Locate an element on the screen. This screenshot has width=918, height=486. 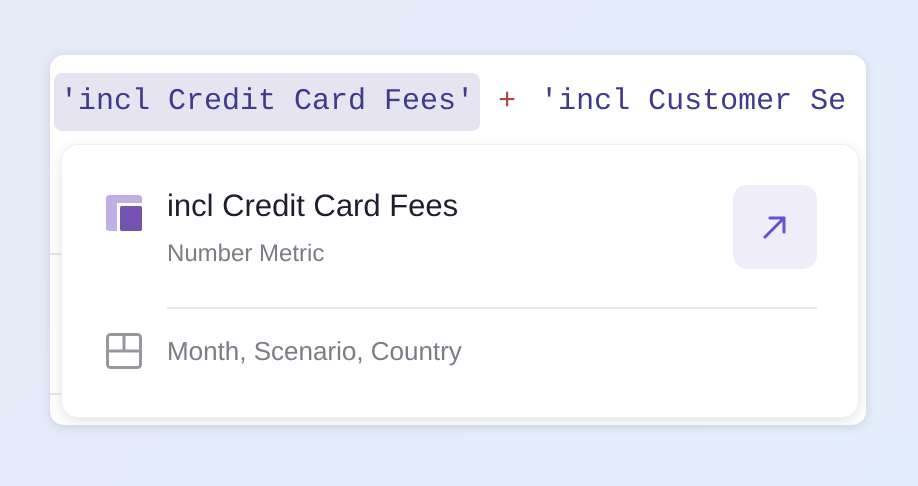
metric-title: incl Credit Card Fees is located at coordinates (313, 206).